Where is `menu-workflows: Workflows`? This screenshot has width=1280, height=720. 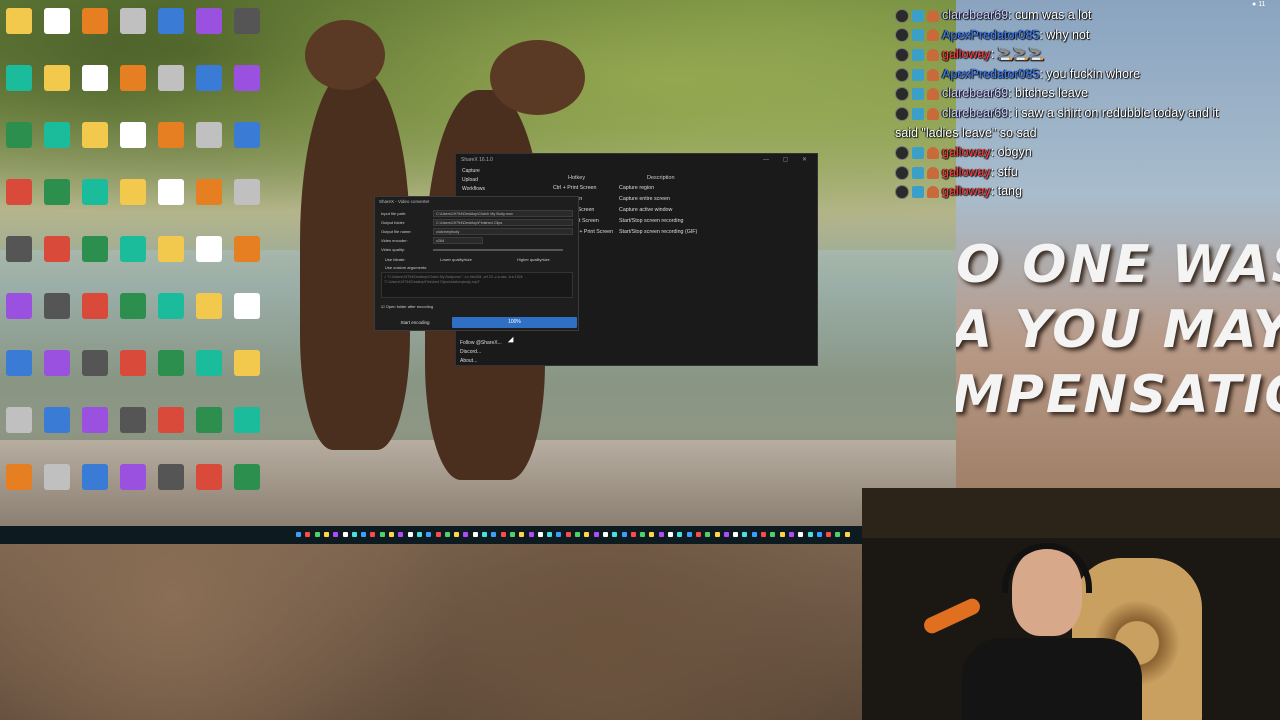 menu-workflows: Workflows is located at coordinates (473, 189).